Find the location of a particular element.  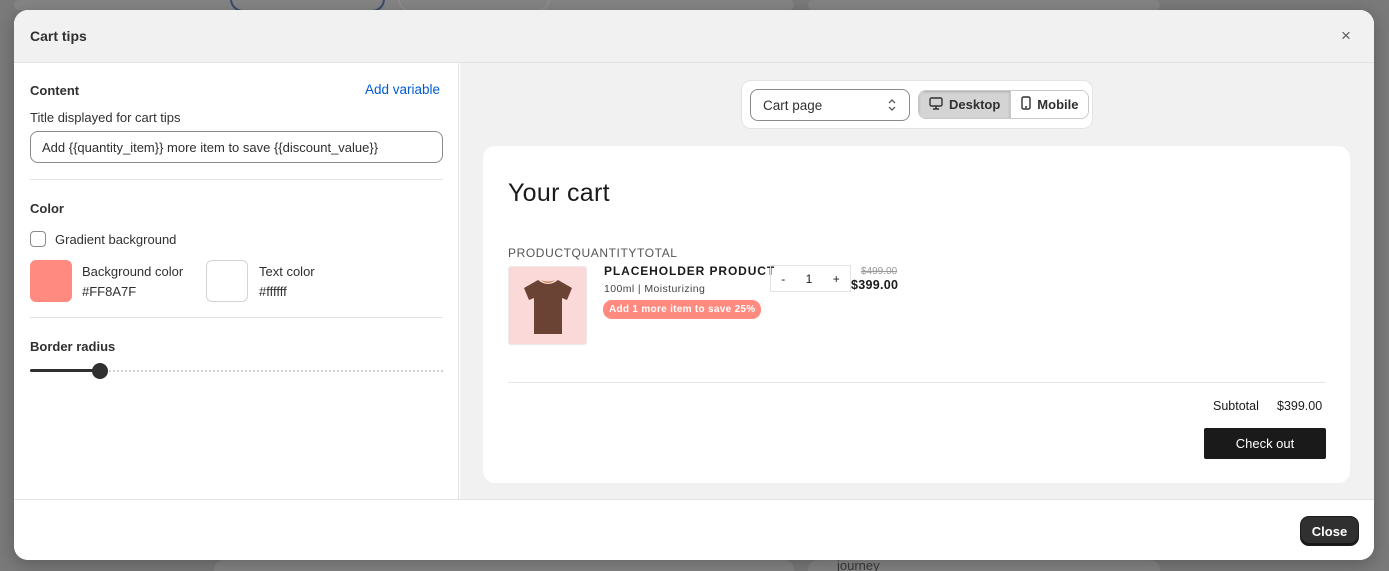

page-select-value: Cart page is located at coordinates (793, 105).